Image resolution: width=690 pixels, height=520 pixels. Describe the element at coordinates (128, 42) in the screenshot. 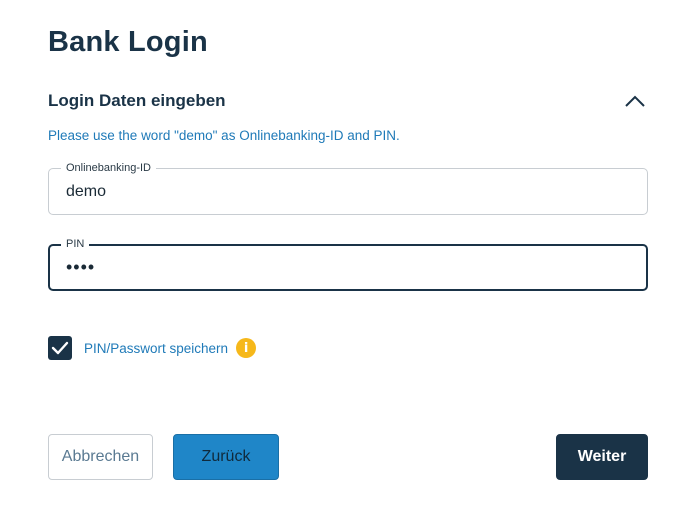

I see `page-title: Bank Login` at that location.